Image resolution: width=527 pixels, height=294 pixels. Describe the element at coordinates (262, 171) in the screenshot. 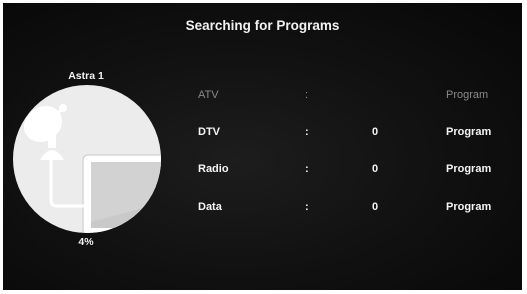

I see `result-row-radio: Radio : 0 Program` at that location.